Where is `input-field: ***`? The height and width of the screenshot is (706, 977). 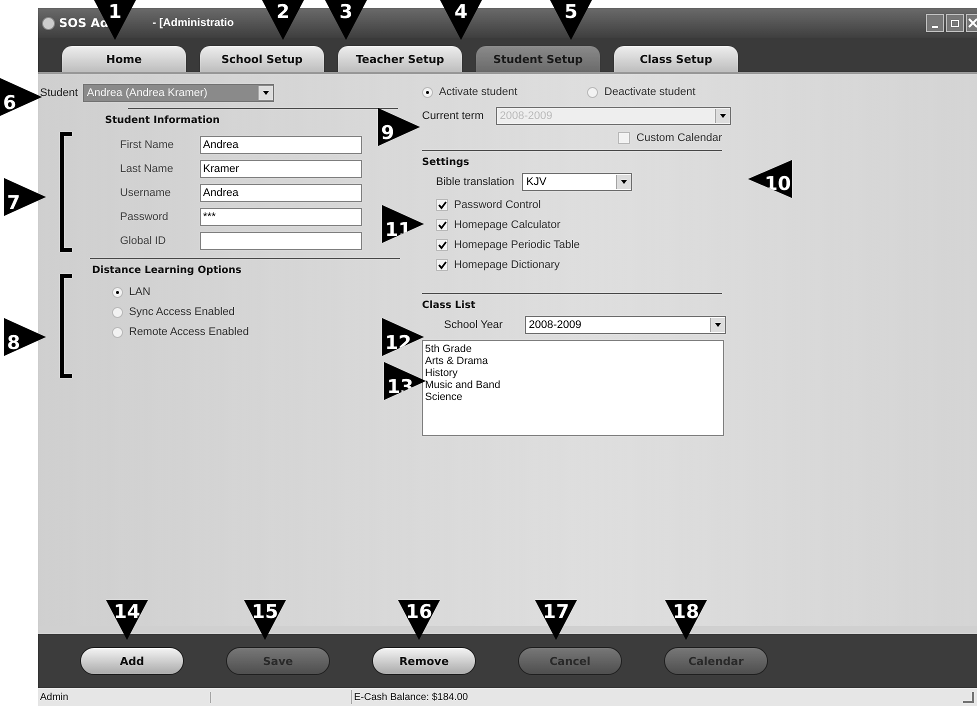
input-field: *** is located at coordinates (281, 217).